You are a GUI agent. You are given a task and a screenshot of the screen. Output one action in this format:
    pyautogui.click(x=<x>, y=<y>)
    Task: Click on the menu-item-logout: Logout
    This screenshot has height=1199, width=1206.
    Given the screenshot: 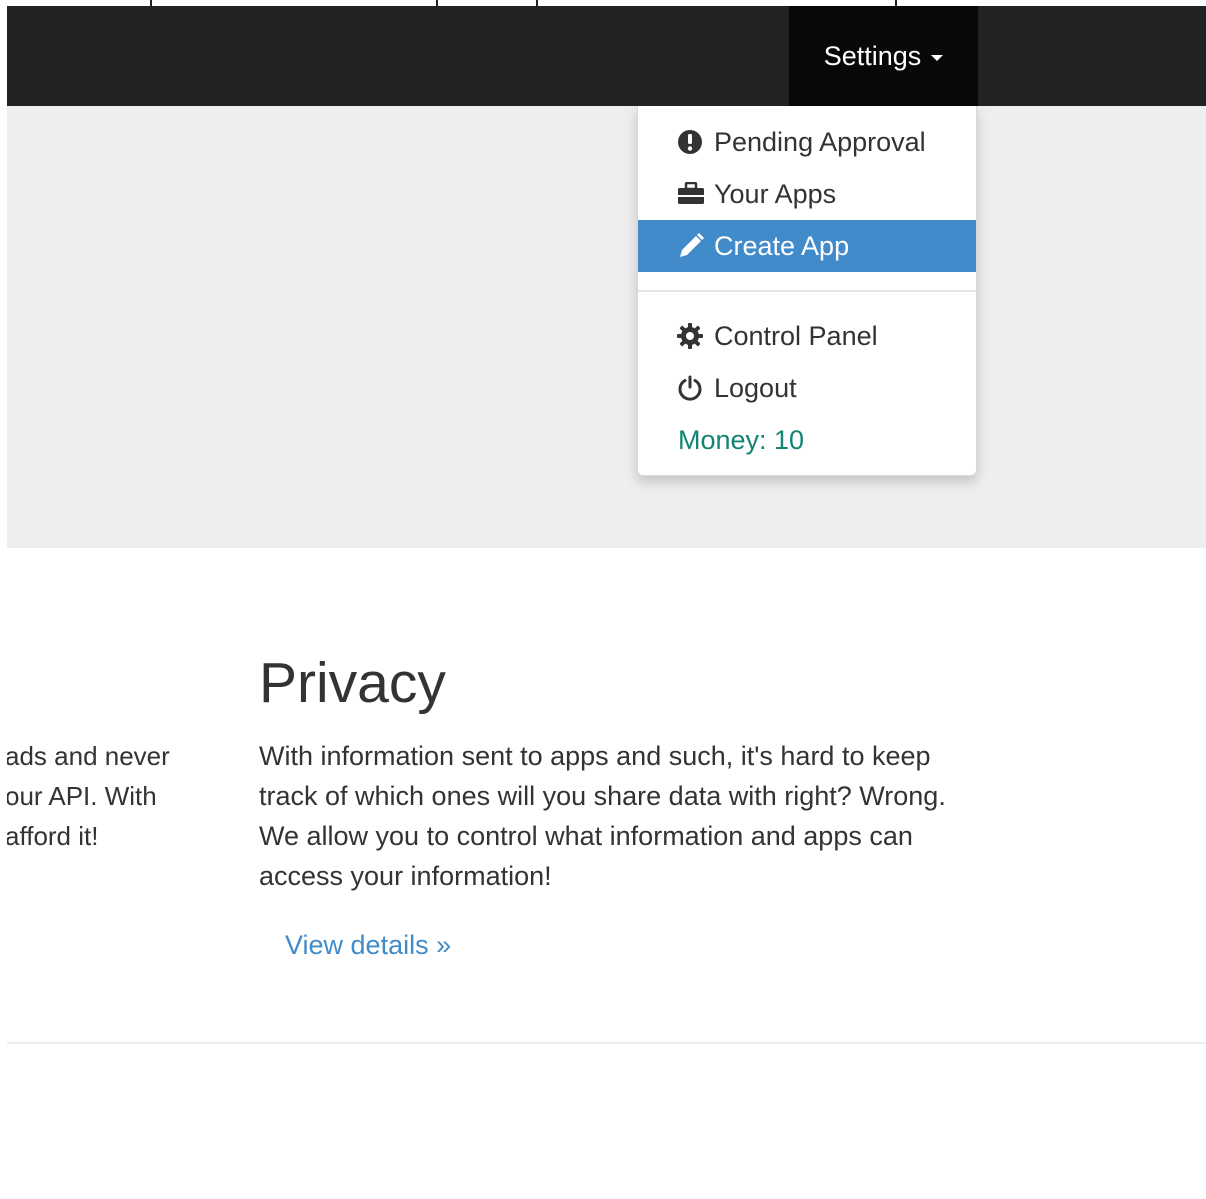 What is the action you would take?
    pyautogui.click(x=807, y=388)
    